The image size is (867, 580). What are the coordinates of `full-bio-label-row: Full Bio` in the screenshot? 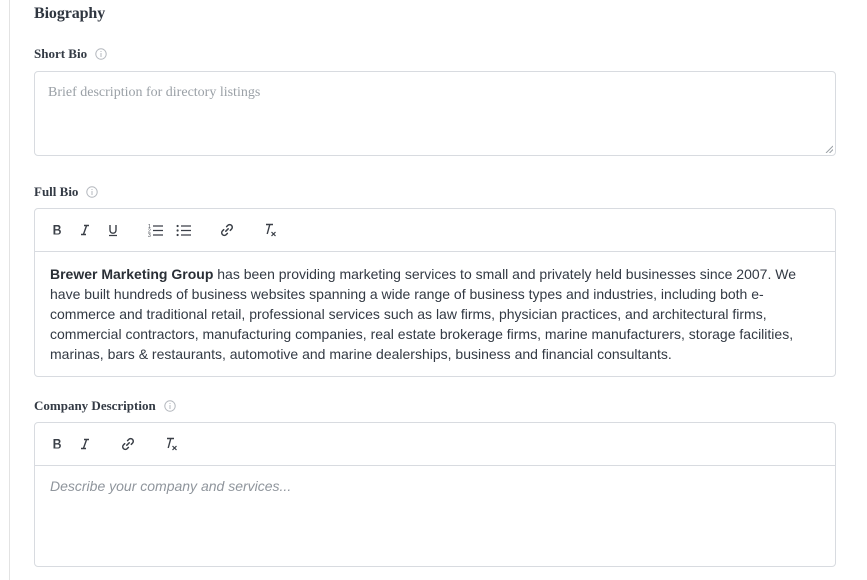 It's located at (66, 192).